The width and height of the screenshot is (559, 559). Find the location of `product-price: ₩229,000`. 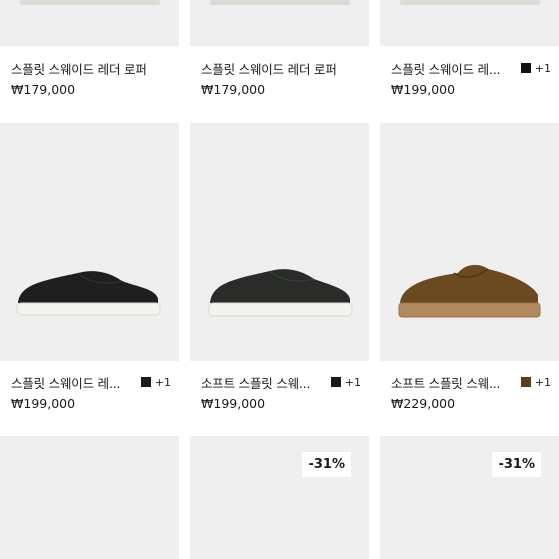

product-price: ₩229,000 is located at coordinates (423, 403).